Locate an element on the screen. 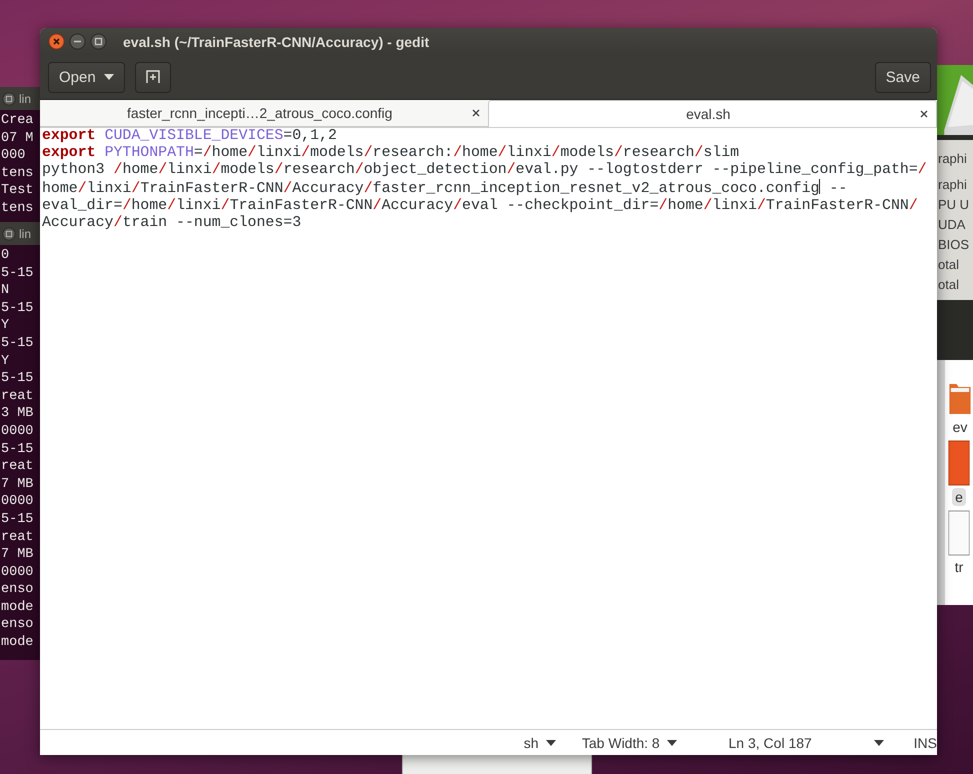  file-label: e is located at coordinates (959, 497).